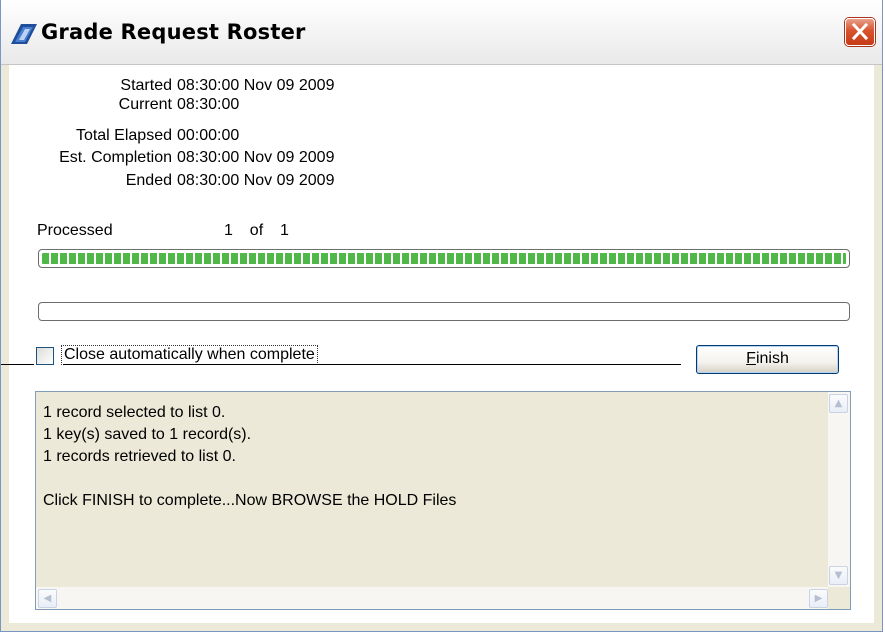  What do you see at coordinates (208, 135) in the screenshot?
I see `elapsed-value: 00:00:00` at bounding box center [208, 135].